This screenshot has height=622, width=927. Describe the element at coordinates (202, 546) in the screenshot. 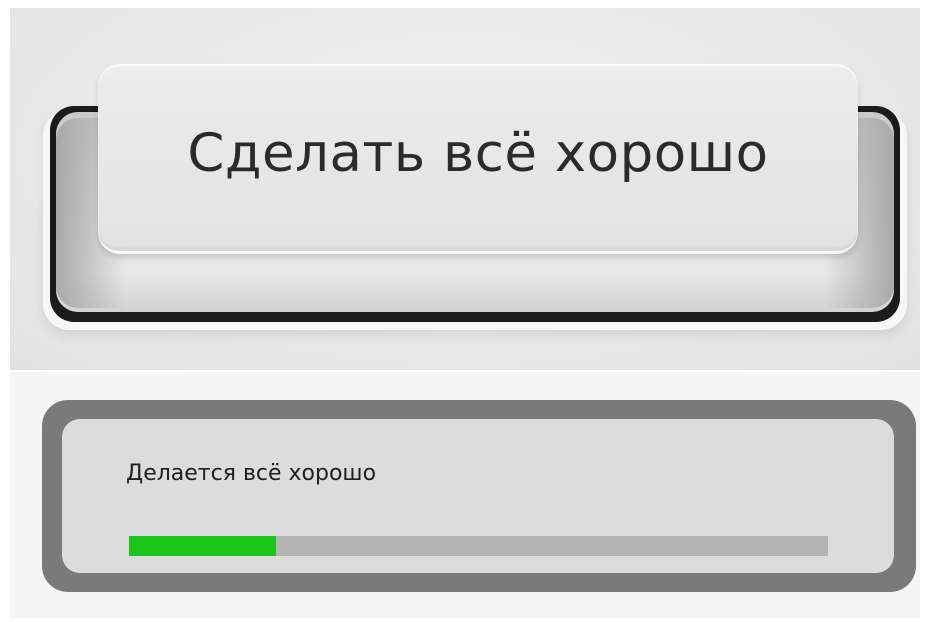

I see `progress-bar-fill` at that location.